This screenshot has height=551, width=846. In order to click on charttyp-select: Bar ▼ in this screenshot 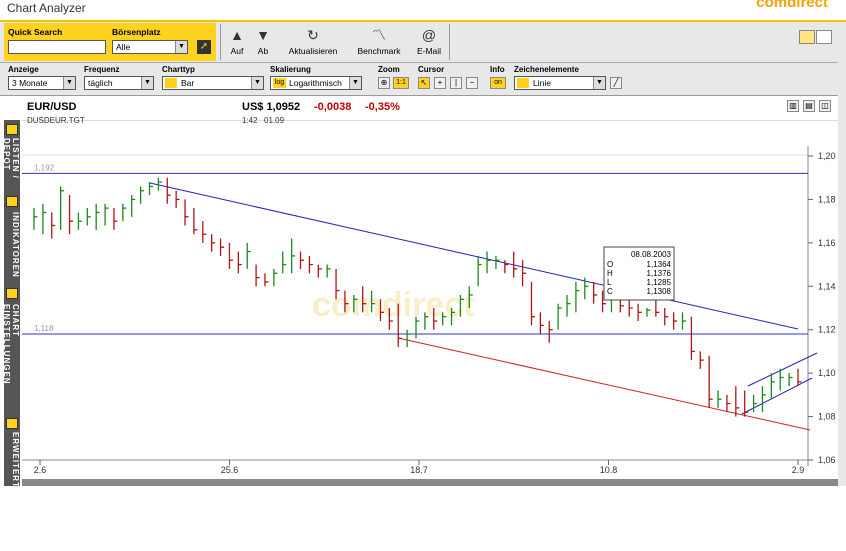, I will do `click(213, 83)`.